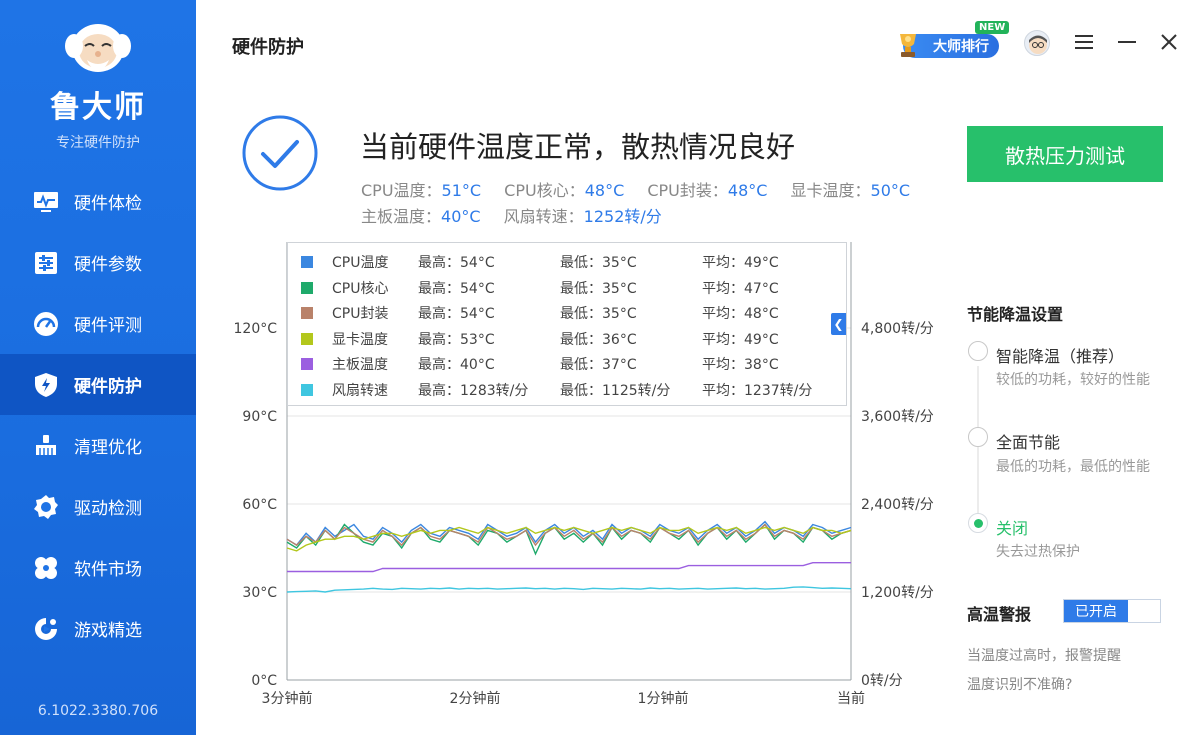  What do you see at coordinates (740, 365) in the screenshot?
I see `legend-avg: 平均：38°C` at bounding box center [740, 365].